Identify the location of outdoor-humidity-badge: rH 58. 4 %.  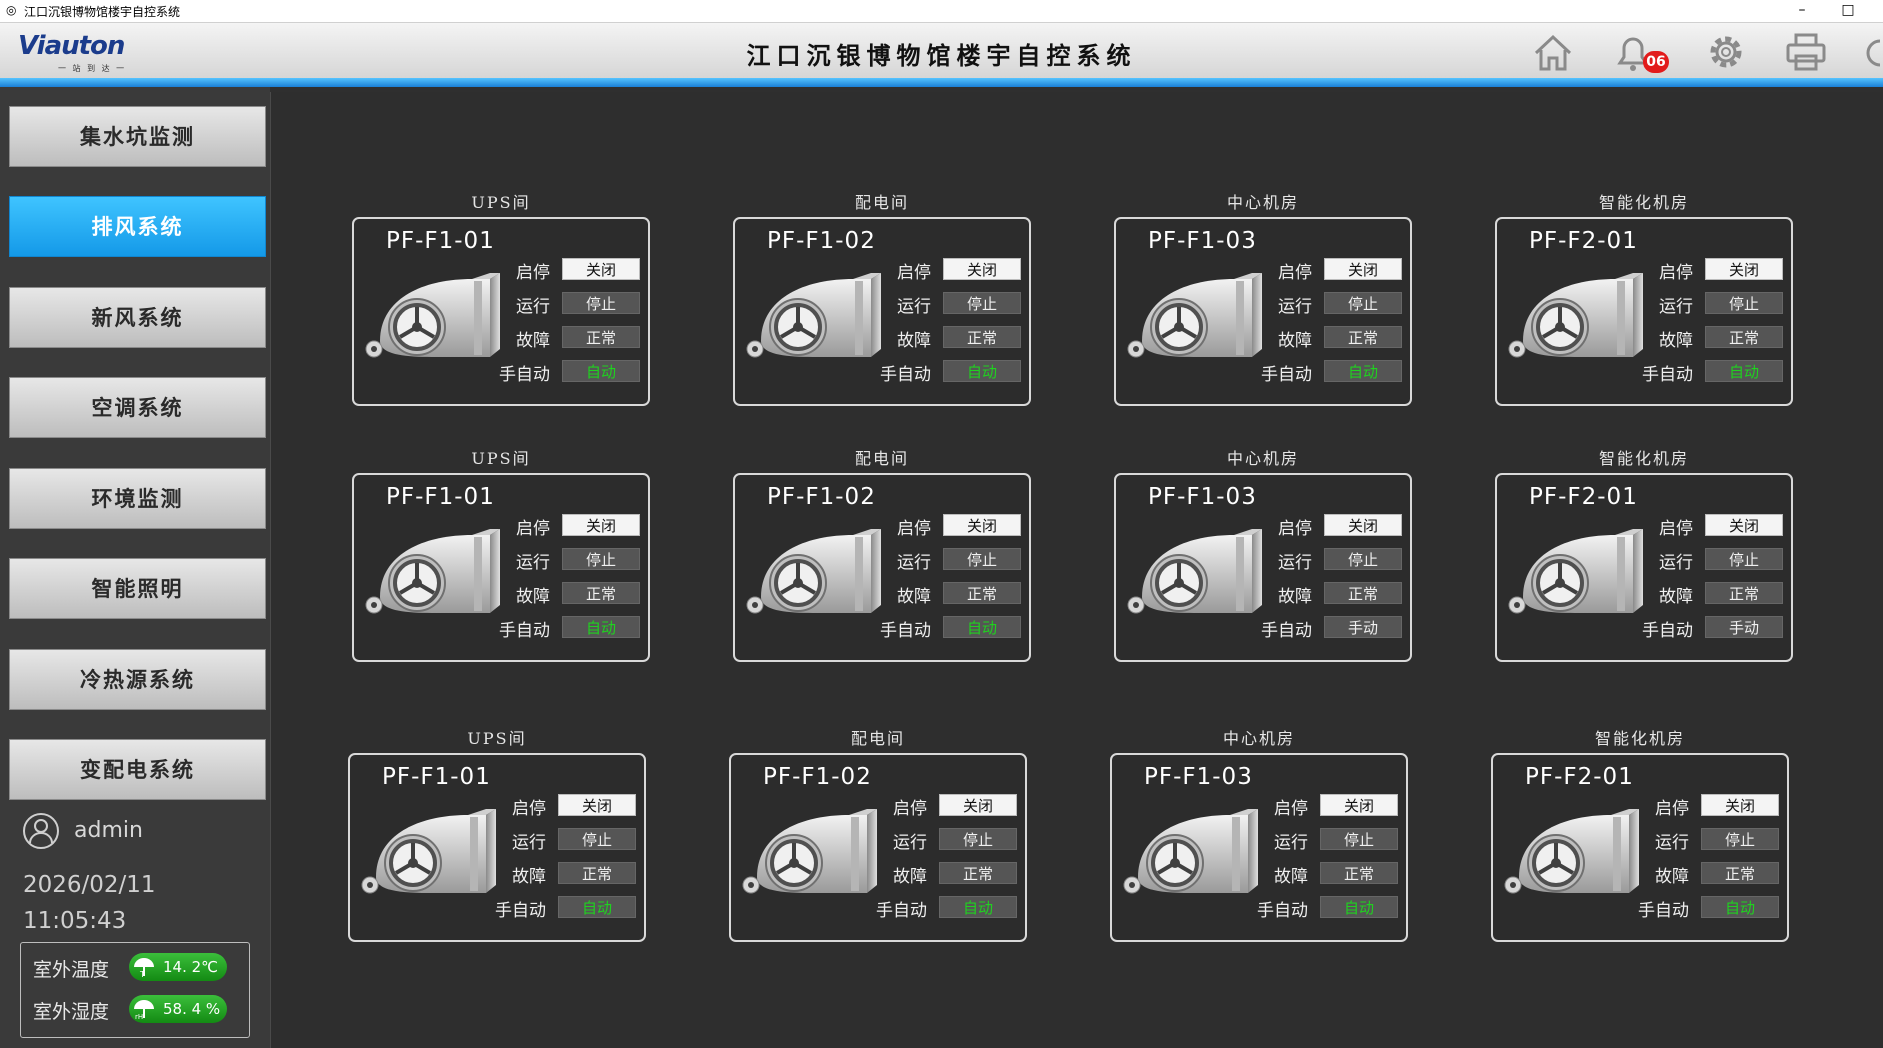
(178, 1009).